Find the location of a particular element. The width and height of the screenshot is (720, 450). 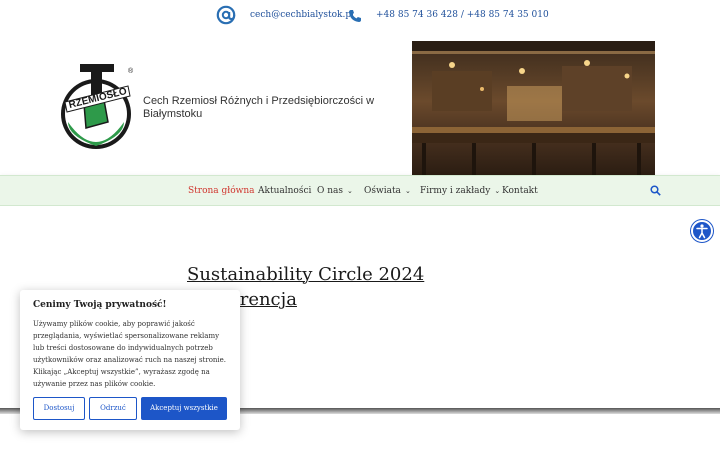

reject-button: Odrzuć is located at coordinates (113, 408).